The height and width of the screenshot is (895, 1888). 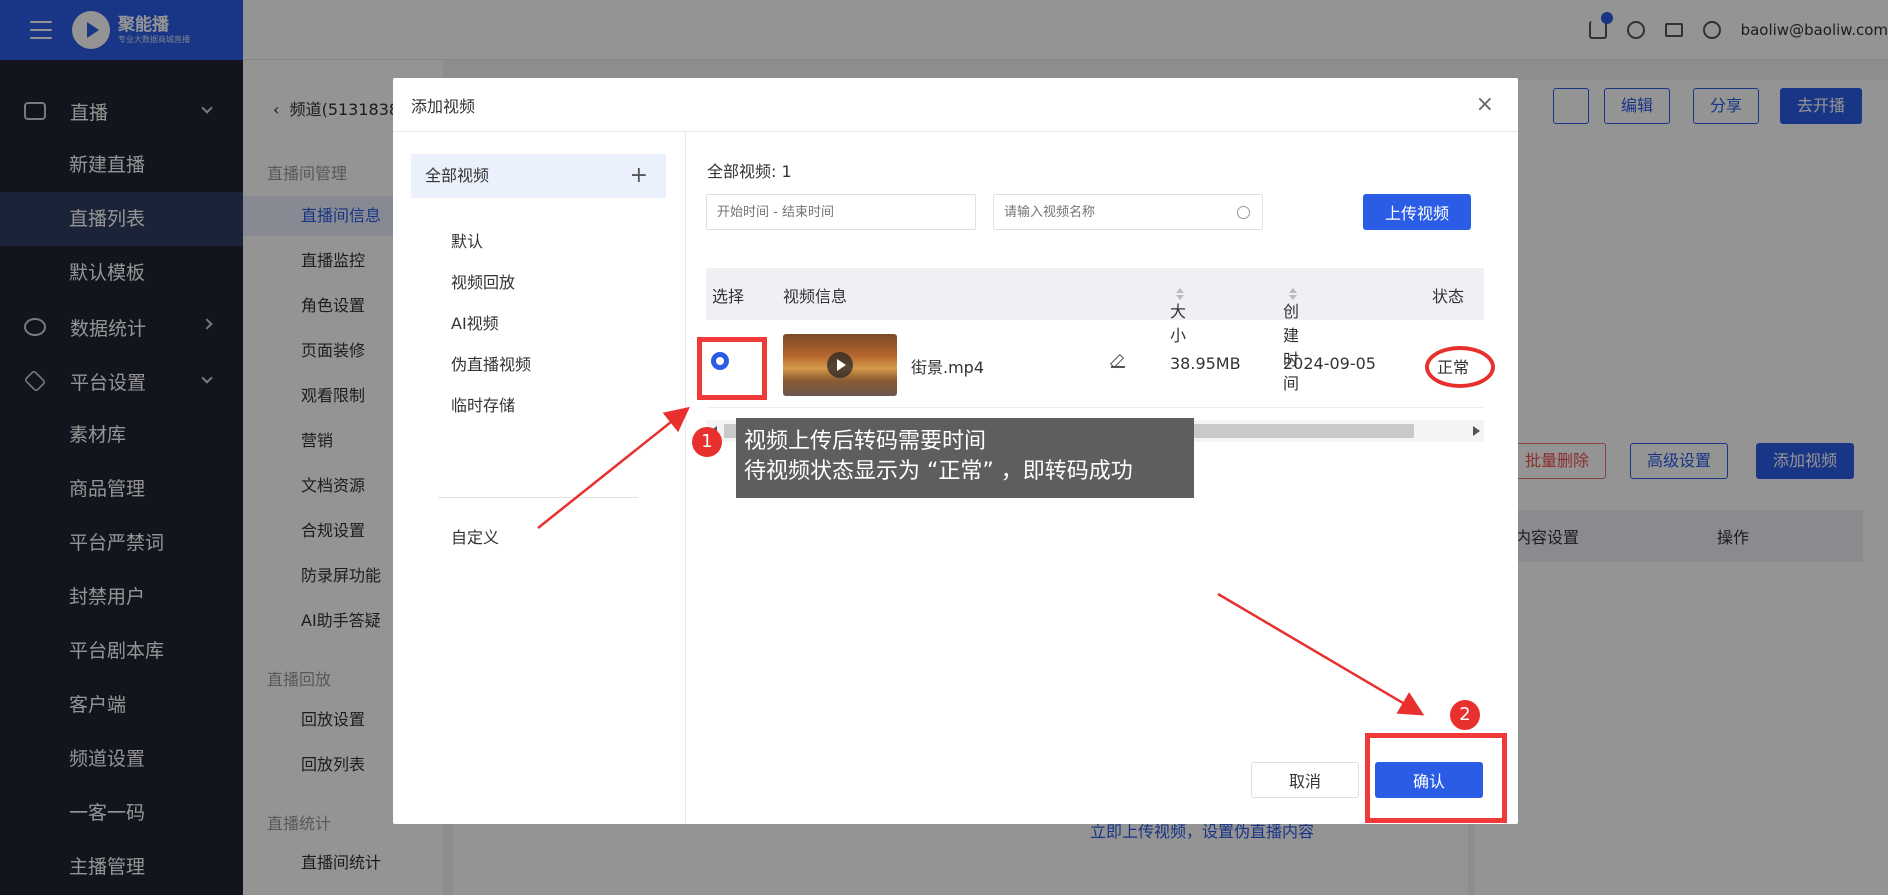 What do you see at coordinates (1205, 363) in the screenshot?
I see `video-size: 38.95MB` at bounding box center [1205, 363].